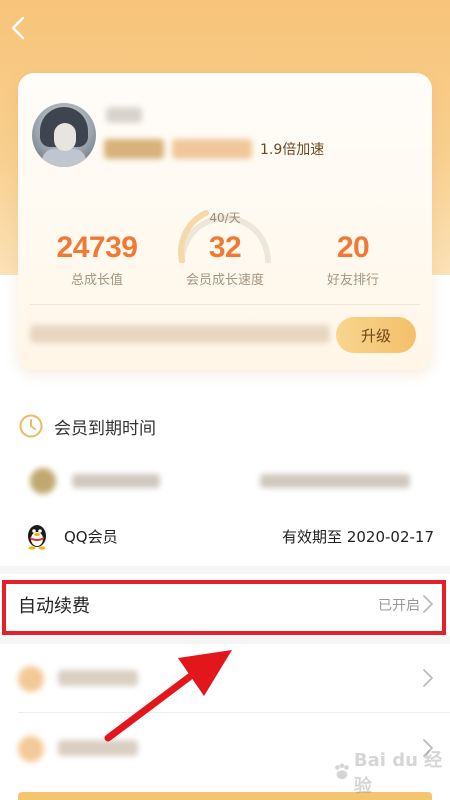 Image resolution: width=450 pixels, height=800 pixels. I want to click on stat-total-growth: 24739 总成长值, so click(97, 259).